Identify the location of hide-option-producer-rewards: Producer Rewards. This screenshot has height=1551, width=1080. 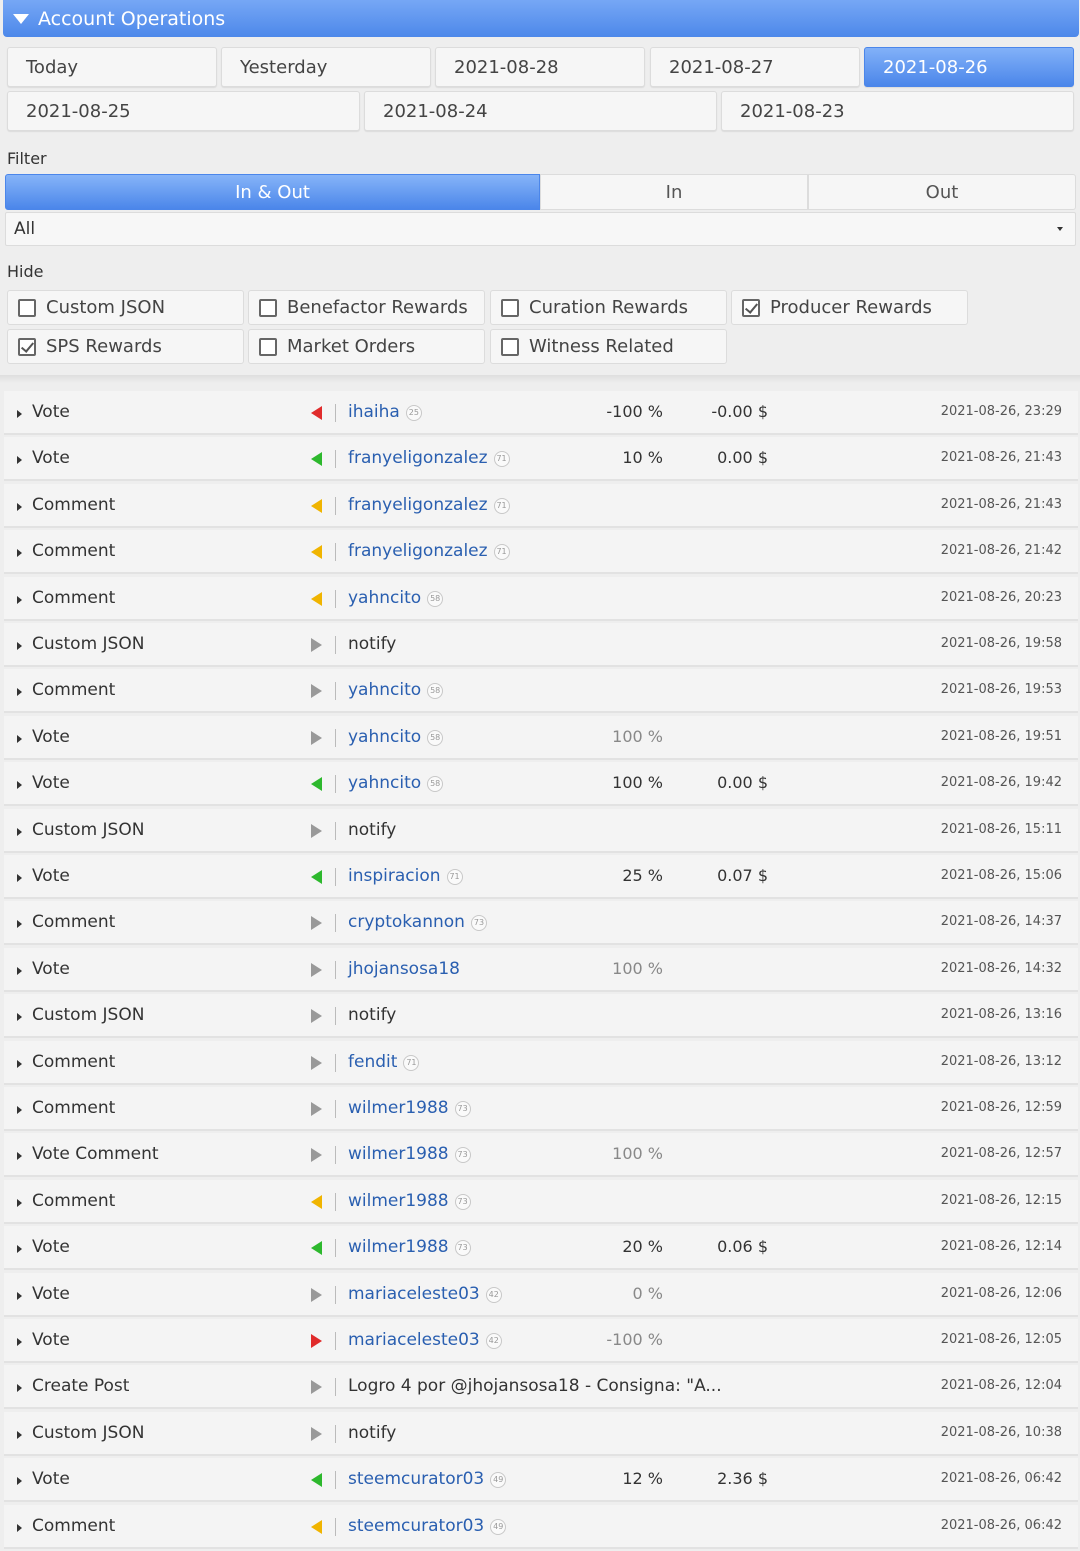
(849, 307).